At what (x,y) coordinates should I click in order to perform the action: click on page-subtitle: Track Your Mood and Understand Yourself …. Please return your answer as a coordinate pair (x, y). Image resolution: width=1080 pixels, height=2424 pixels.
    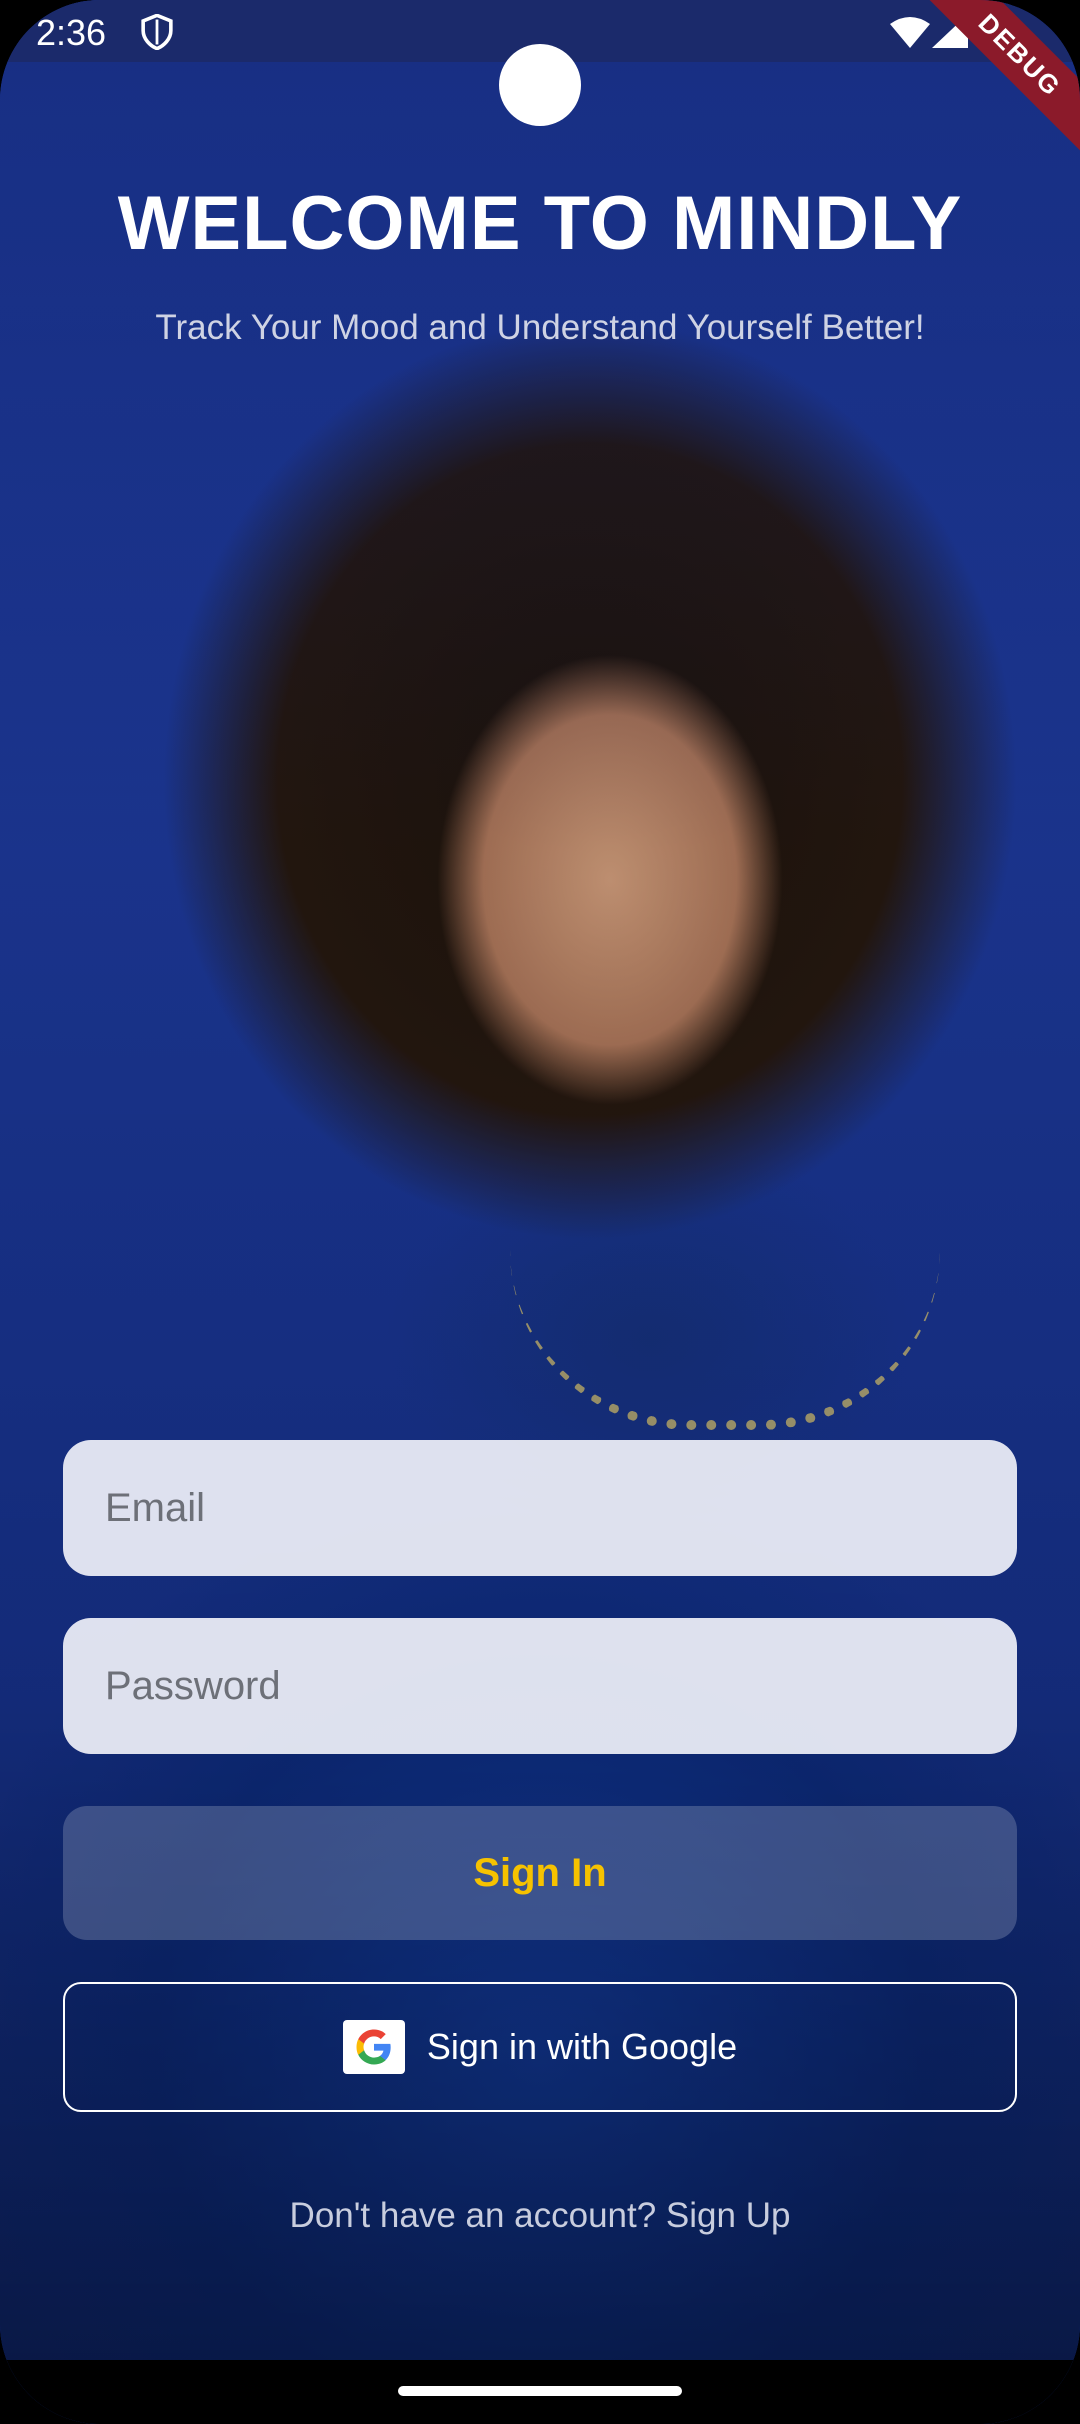
    Looking at the image, I should click on (540, 327).